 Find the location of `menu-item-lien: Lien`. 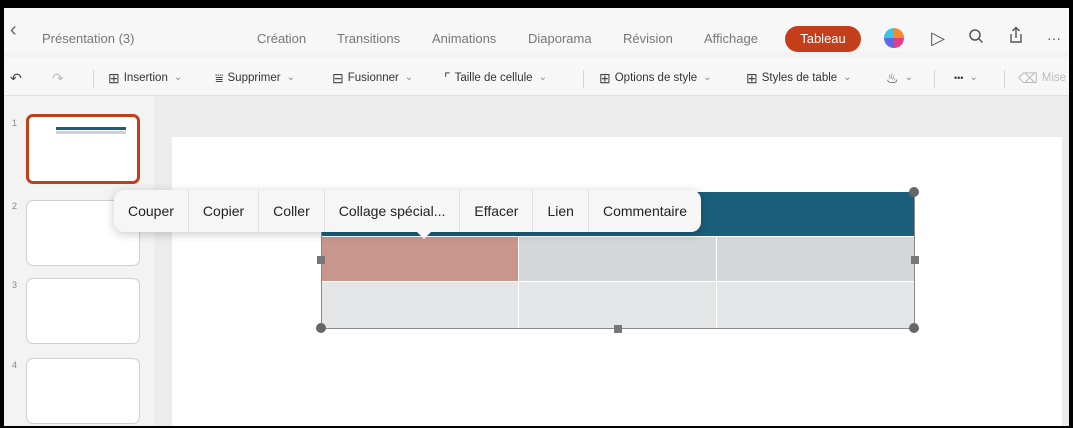

menu-item-lien: Lien is located at coordinates (561, 211).